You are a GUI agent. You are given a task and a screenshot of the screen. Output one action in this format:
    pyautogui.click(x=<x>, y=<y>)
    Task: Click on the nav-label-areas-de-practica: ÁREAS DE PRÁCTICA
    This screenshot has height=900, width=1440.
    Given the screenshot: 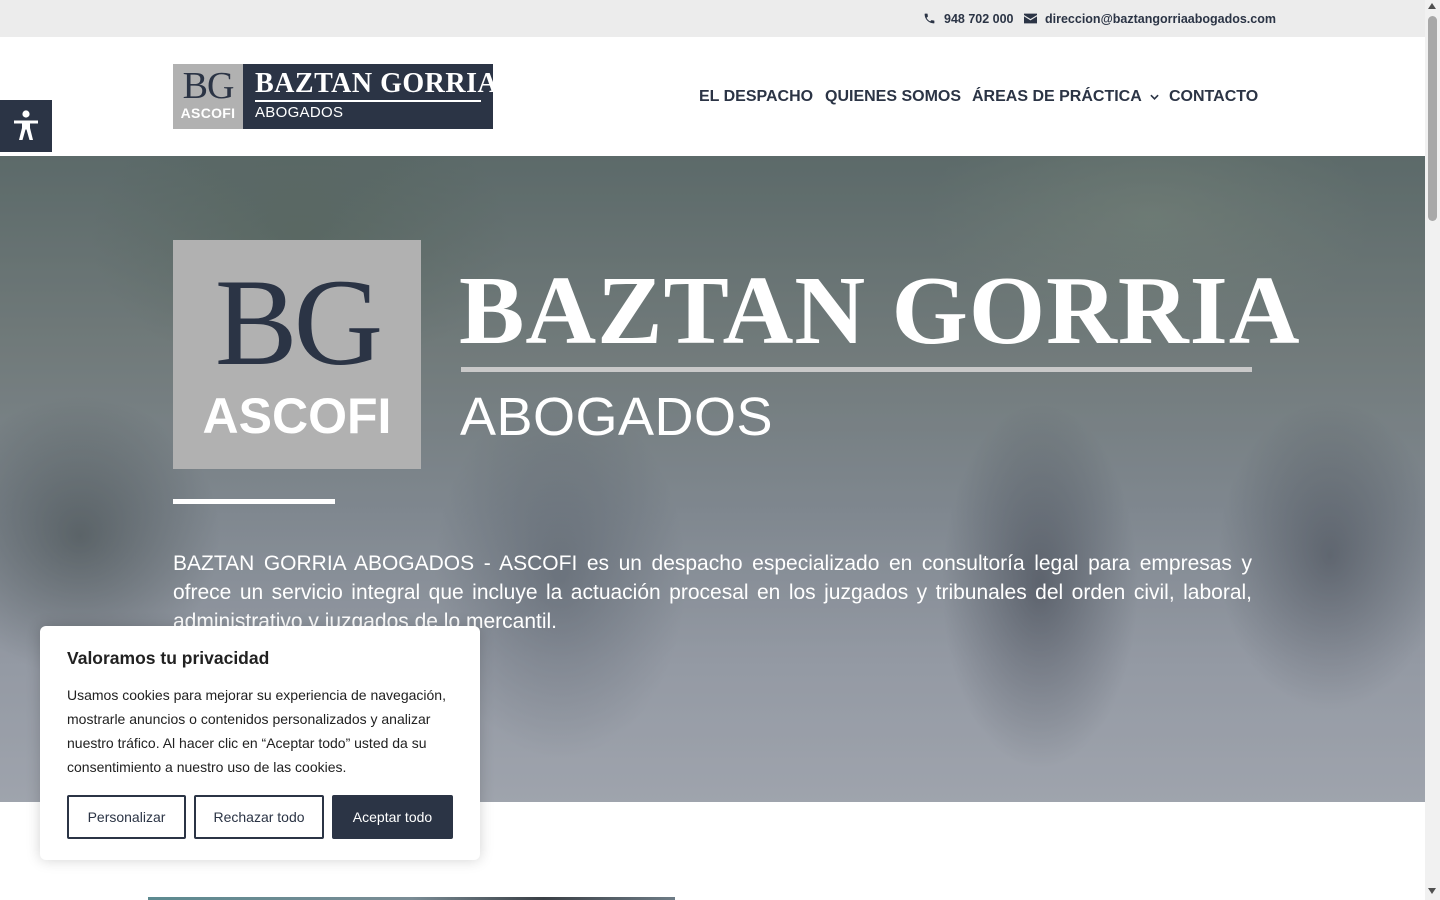 What is the action you would take?
    pyautogui.click(x=1057, y=96)
    